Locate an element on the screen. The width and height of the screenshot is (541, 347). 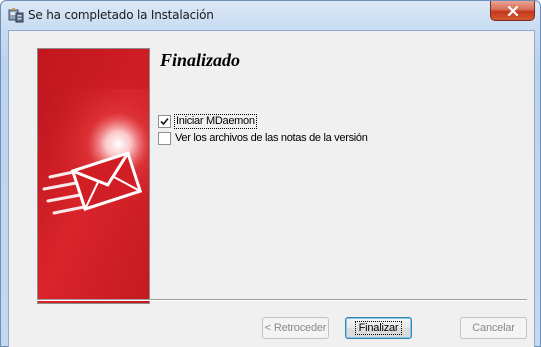
checkmark-icon is located at coordinates (164, 121).